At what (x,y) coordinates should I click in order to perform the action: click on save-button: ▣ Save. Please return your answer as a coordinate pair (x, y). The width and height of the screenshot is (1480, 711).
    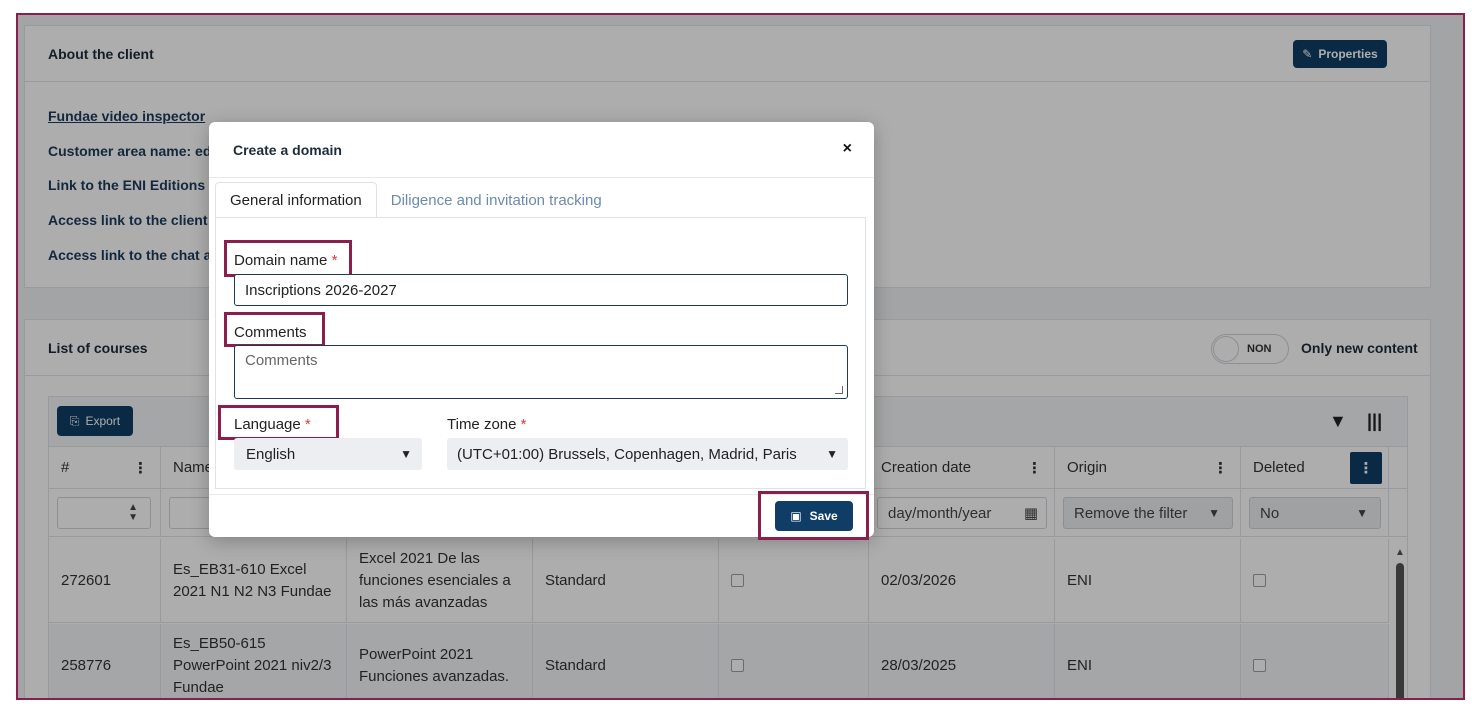
    Looking at the image, I should click on (814, 516).